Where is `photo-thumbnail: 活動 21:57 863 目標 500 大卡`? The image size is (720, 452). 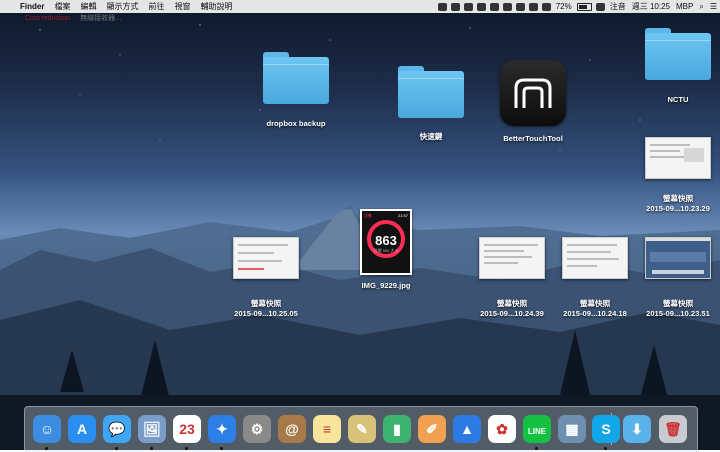
photo-thumbnail: 活動 21:57 863 目標 500 大卡 is located at coordinates (386, 242).